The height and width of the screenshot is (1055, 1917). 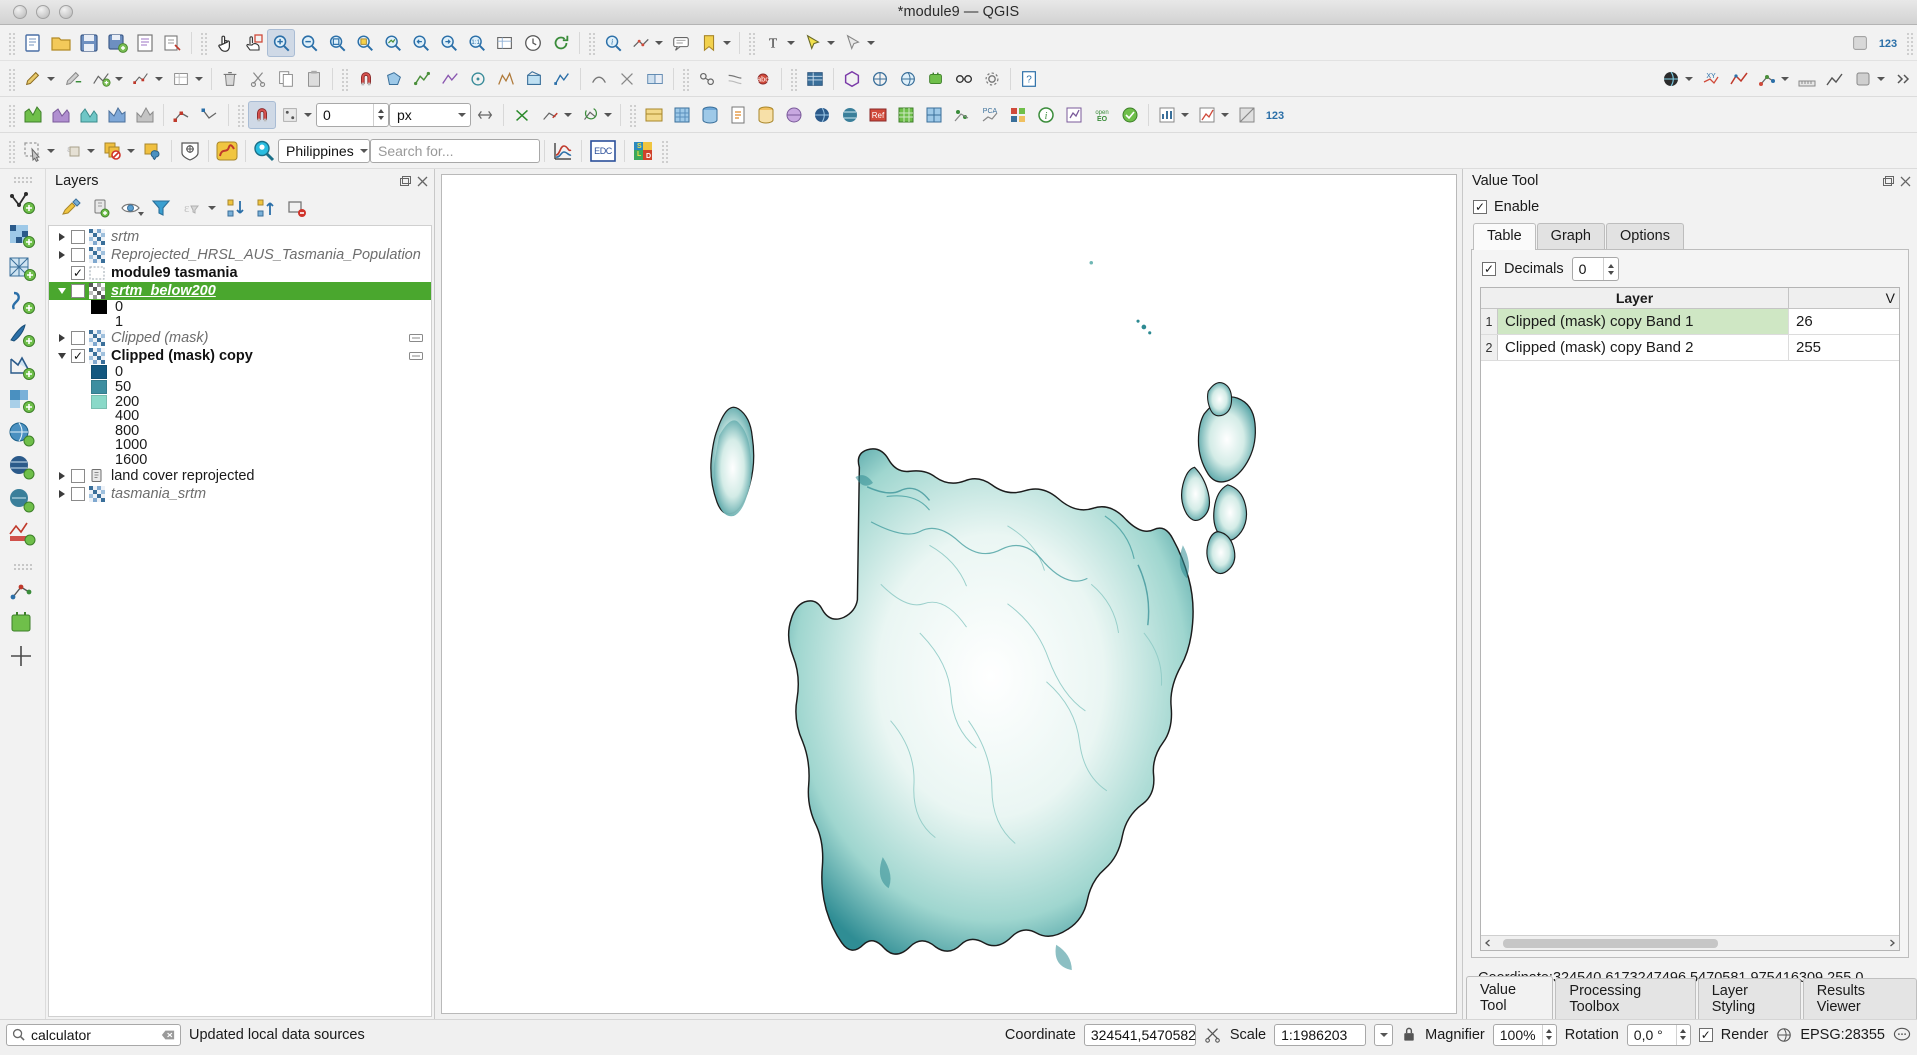 I want to click on decimals-spinner: 0, so click(x=1595, y=269).